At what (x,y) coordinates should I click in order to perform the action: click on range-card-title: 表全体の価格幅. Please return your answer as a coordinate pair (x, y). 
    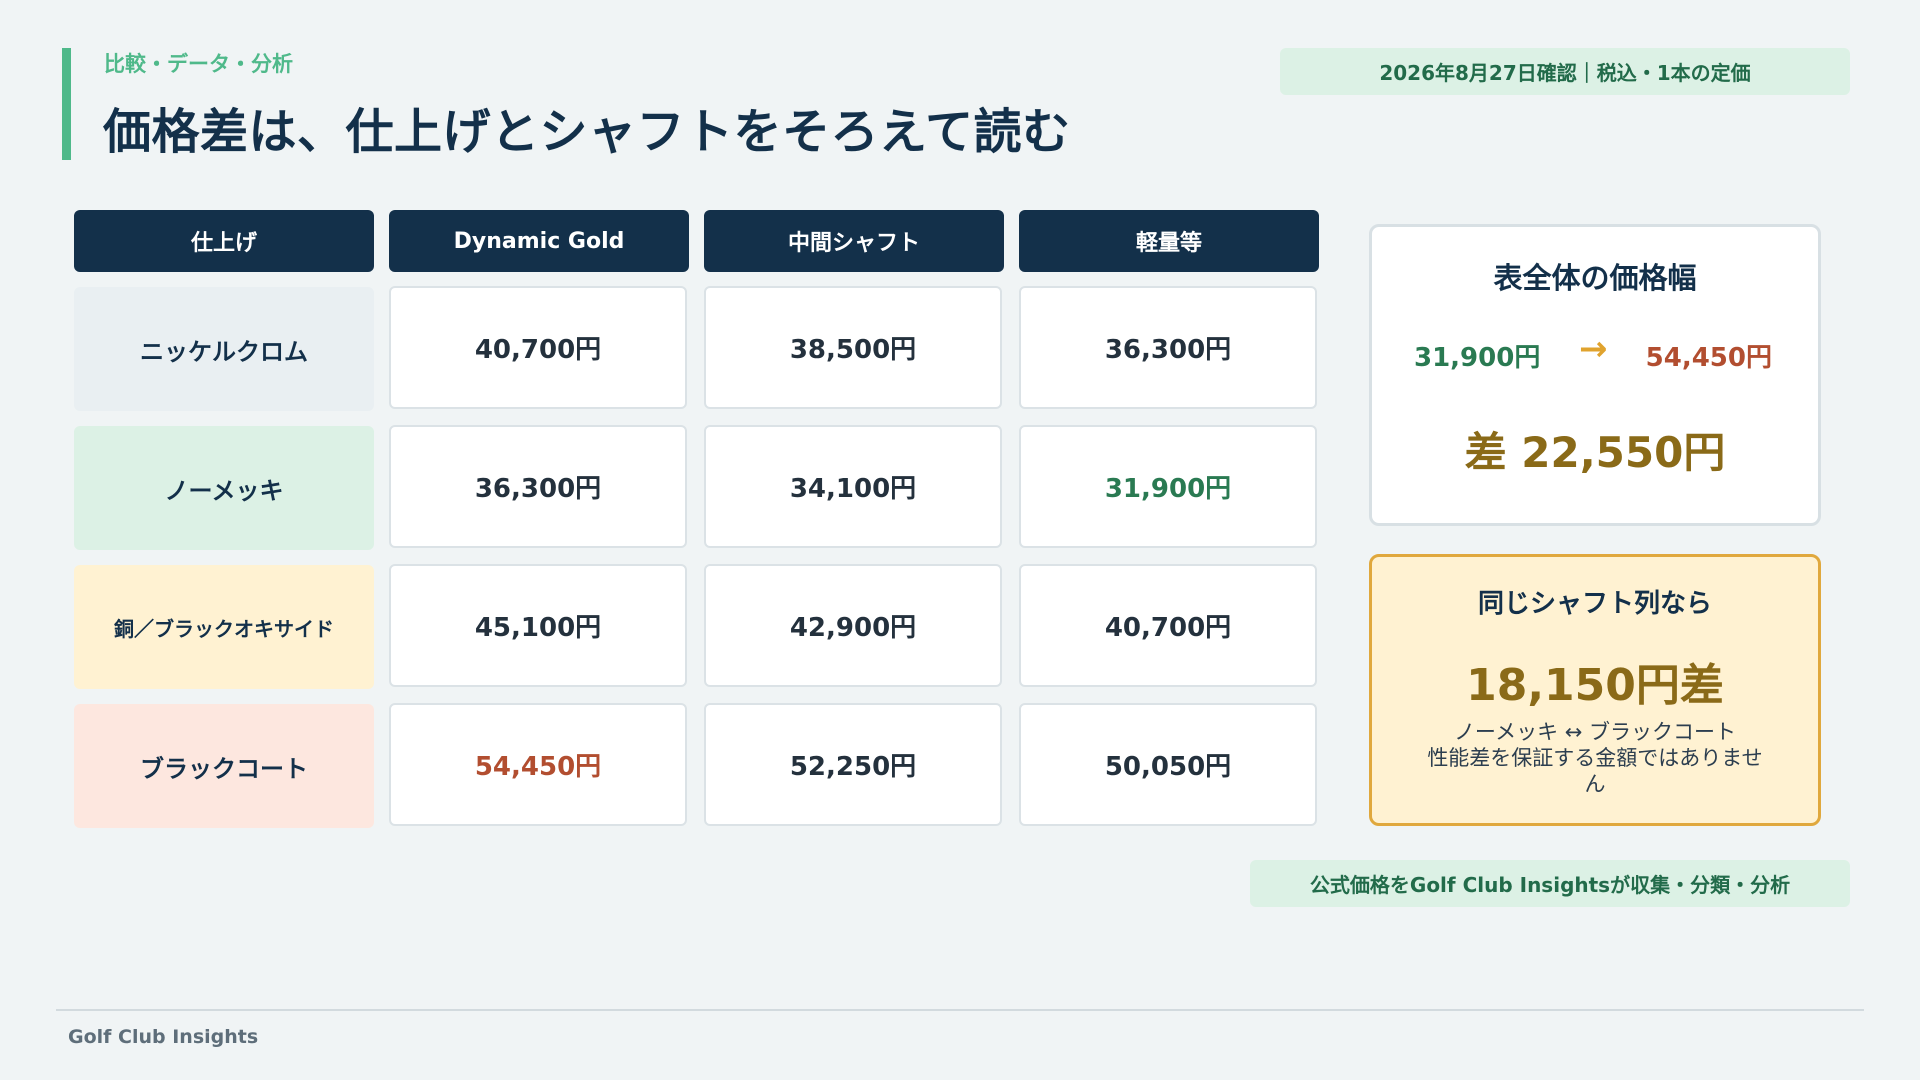
    Looking at the image, I should click on (1595, 278).